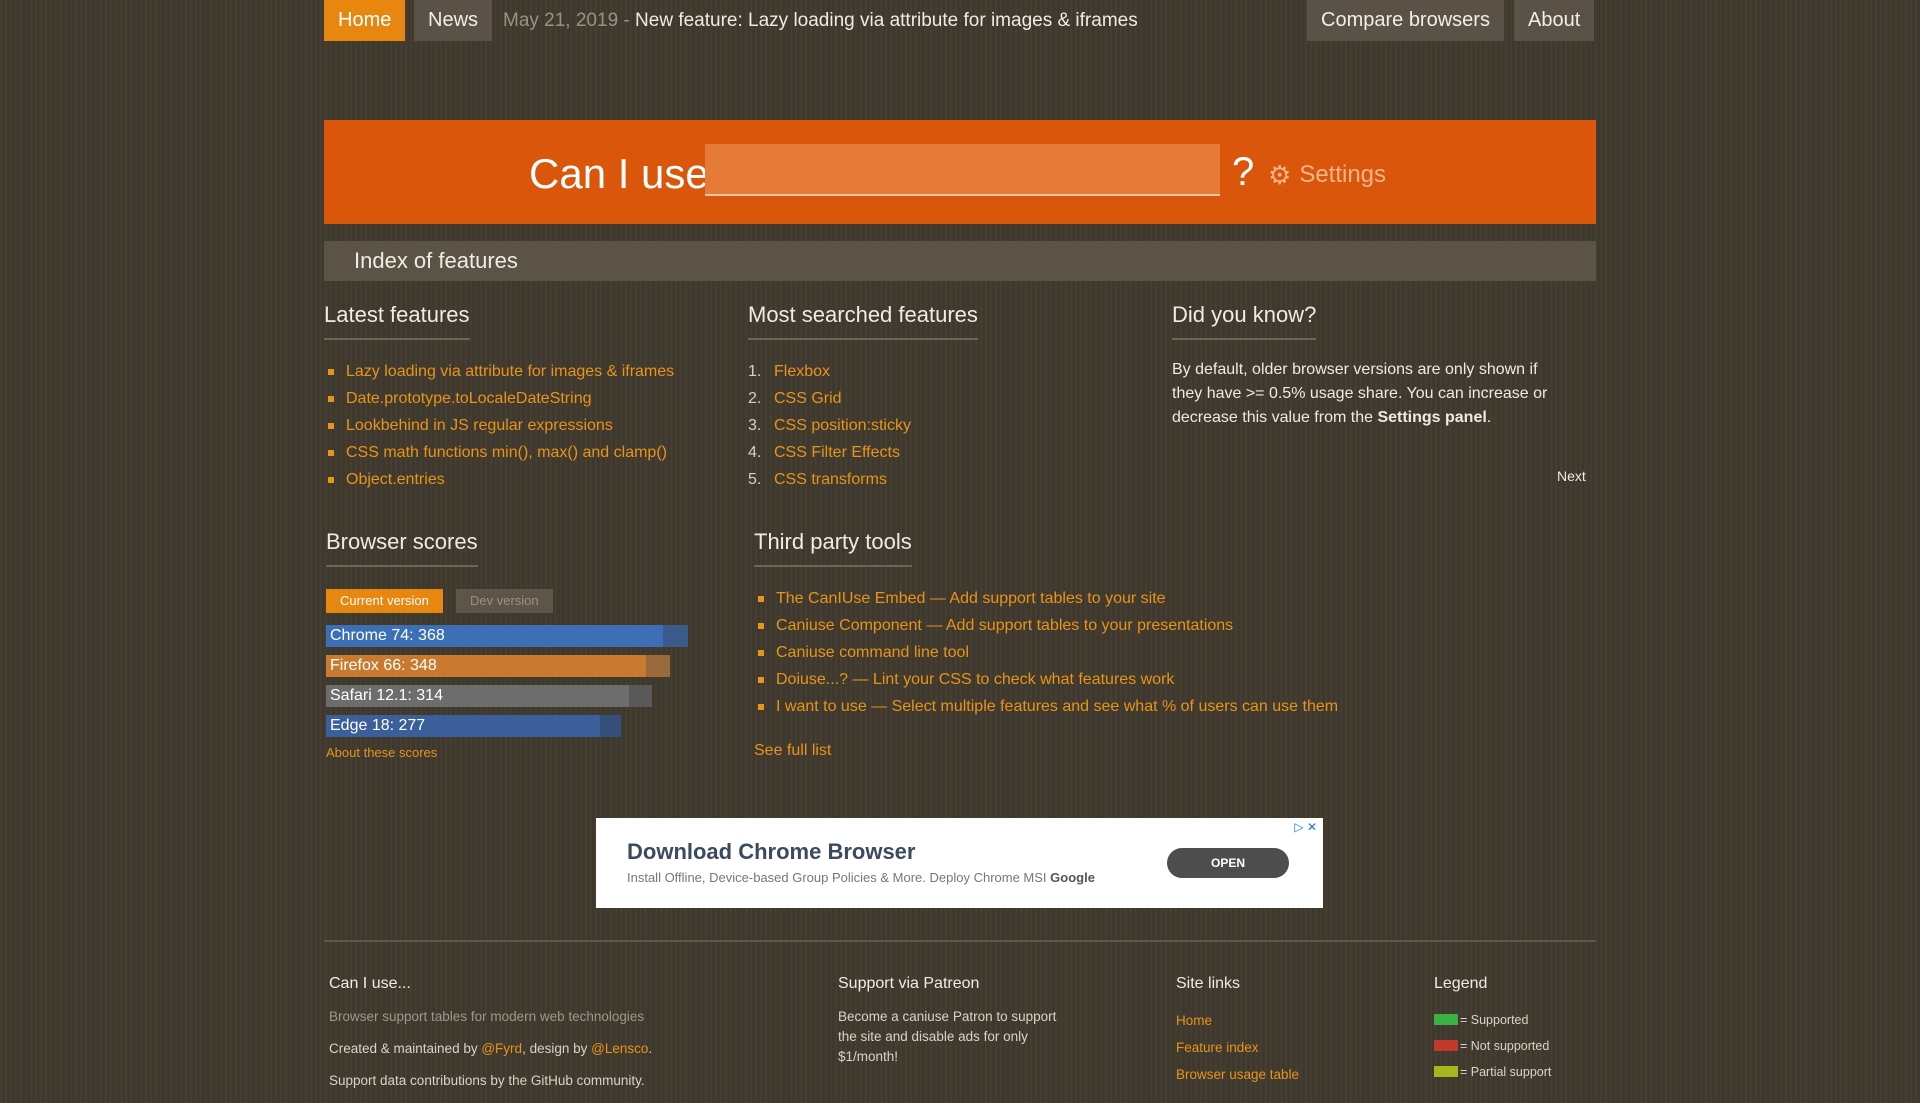  I want to click on score-bar: Firefox 66: 348, so click(516, 666).